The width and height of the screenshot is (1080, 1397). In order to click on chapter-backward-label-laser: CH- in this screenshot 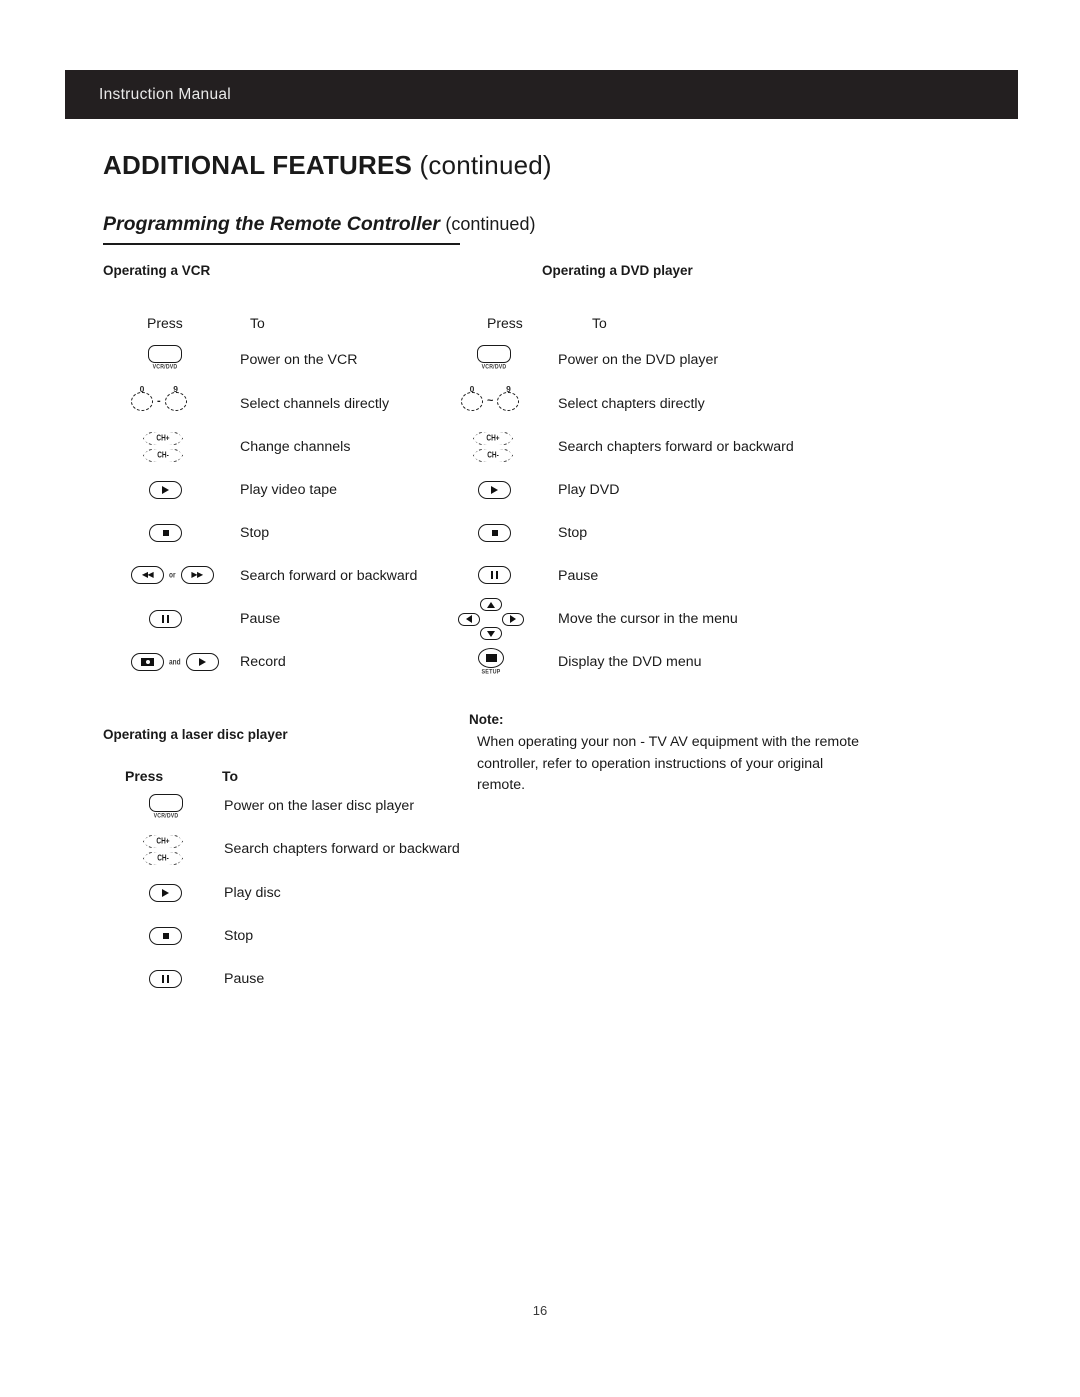, I will do `click(163, 858)`.